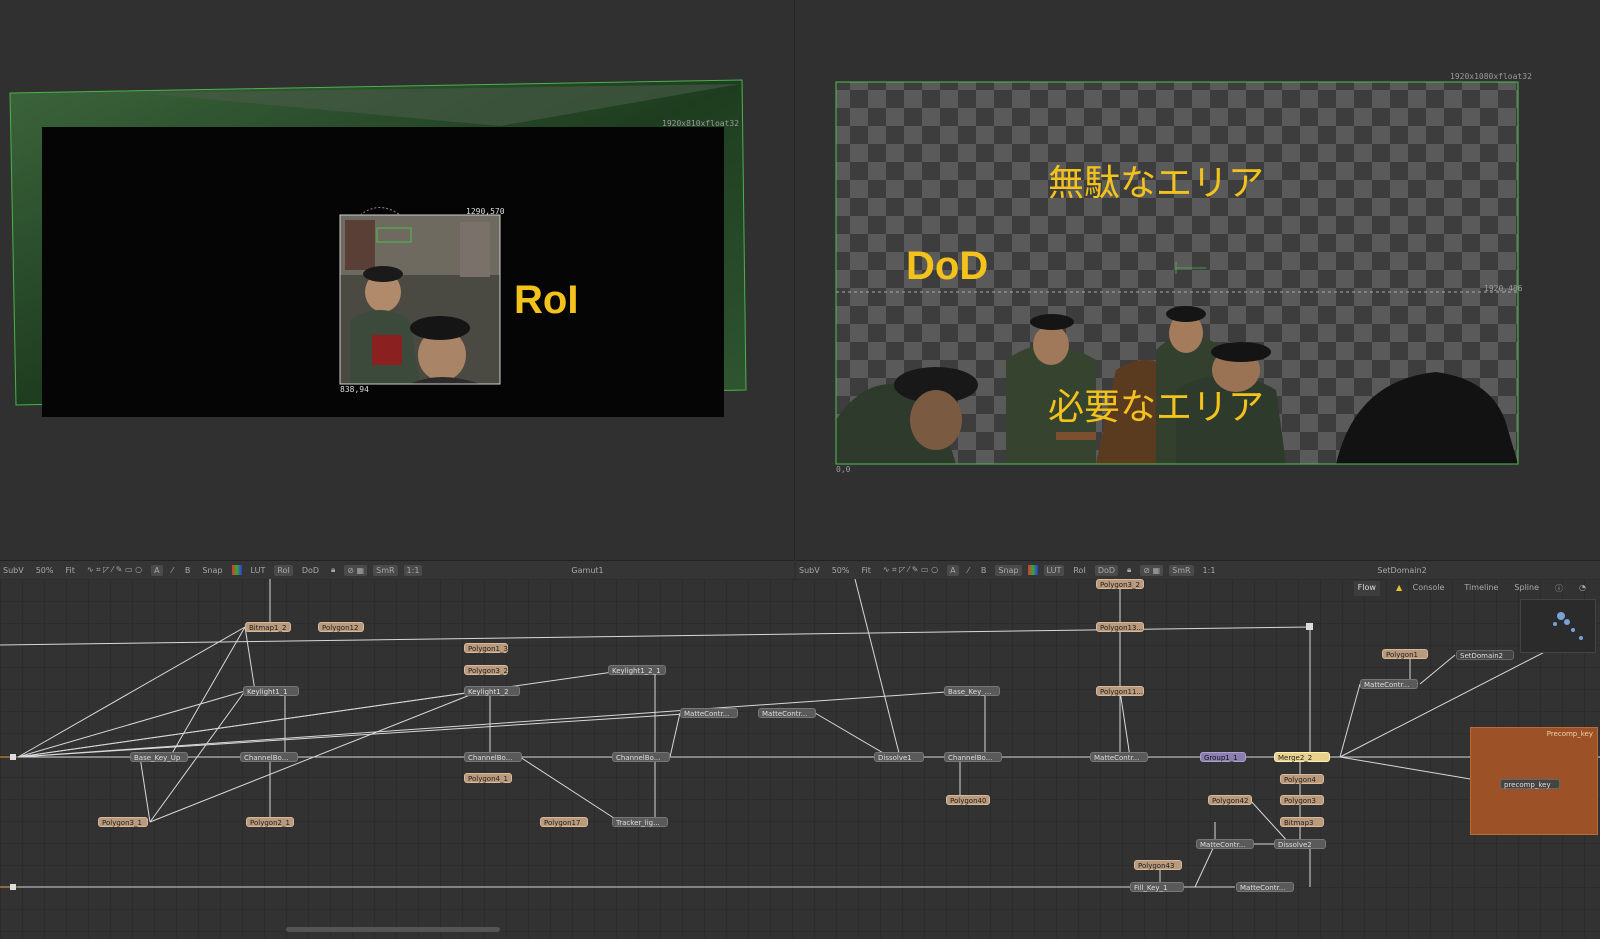 This screenshot has width=1600, height=939. What do you see at coordinates (1120, 584) in the screenshot?
I see `node-polygon3-2-top: Polygon3_2` at bounding box center [1120, 584].